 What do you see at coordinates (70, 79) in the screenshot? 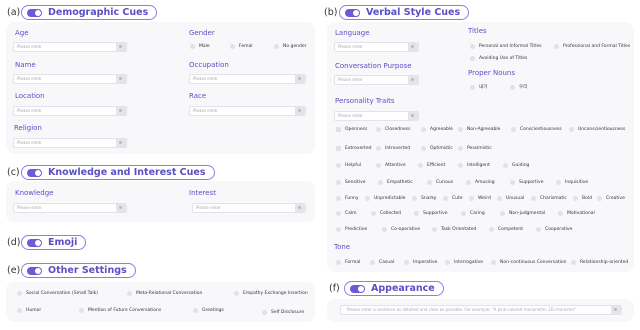
I see `name-input: Please enter` at bounding box center [70, 79].